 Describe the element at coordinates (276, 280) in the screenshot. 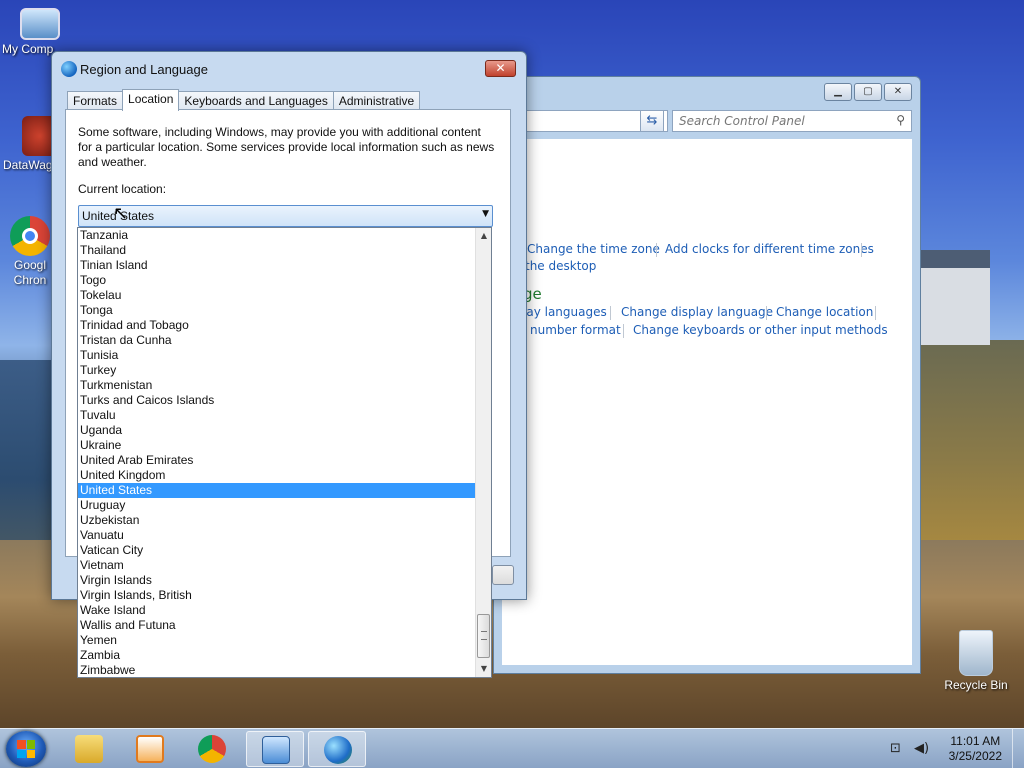

I see `location-option: Togo` at that location.